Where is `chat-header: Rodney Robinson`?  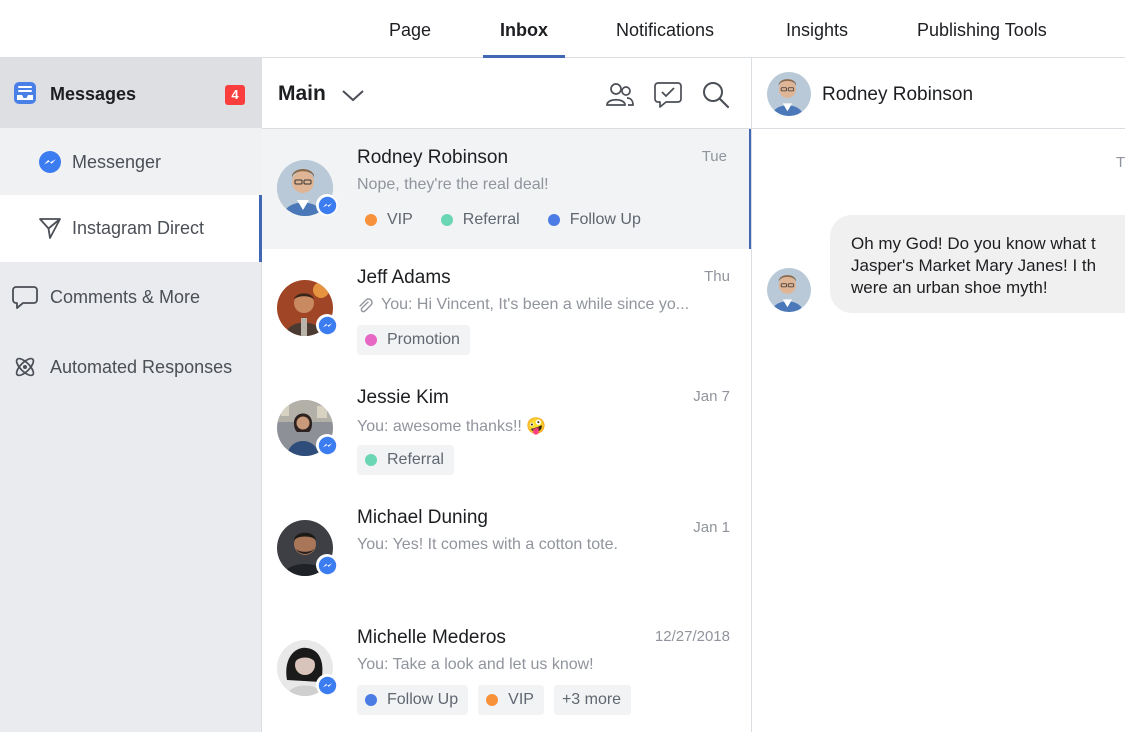
chat-header: Rodney Robinson is located at coordinates (938, 93).